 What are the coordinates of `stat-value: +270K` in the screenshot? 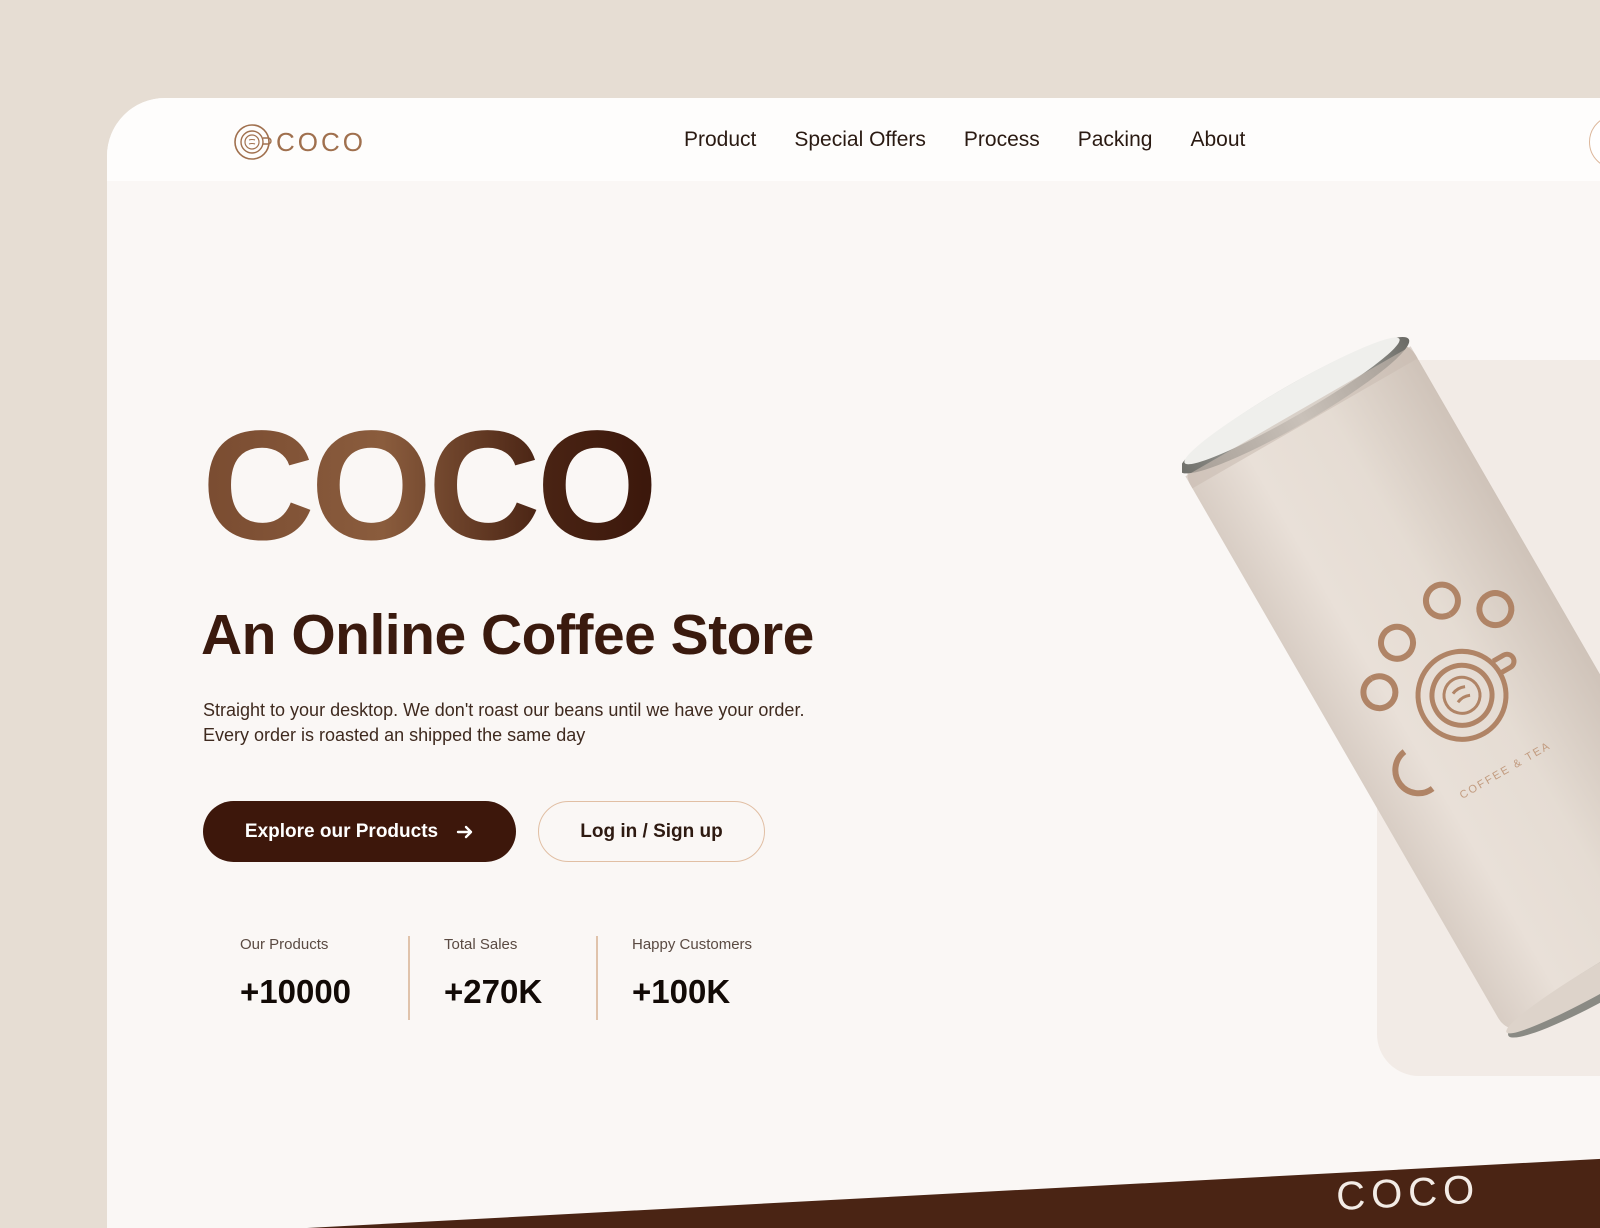 It's located at (493, 991).